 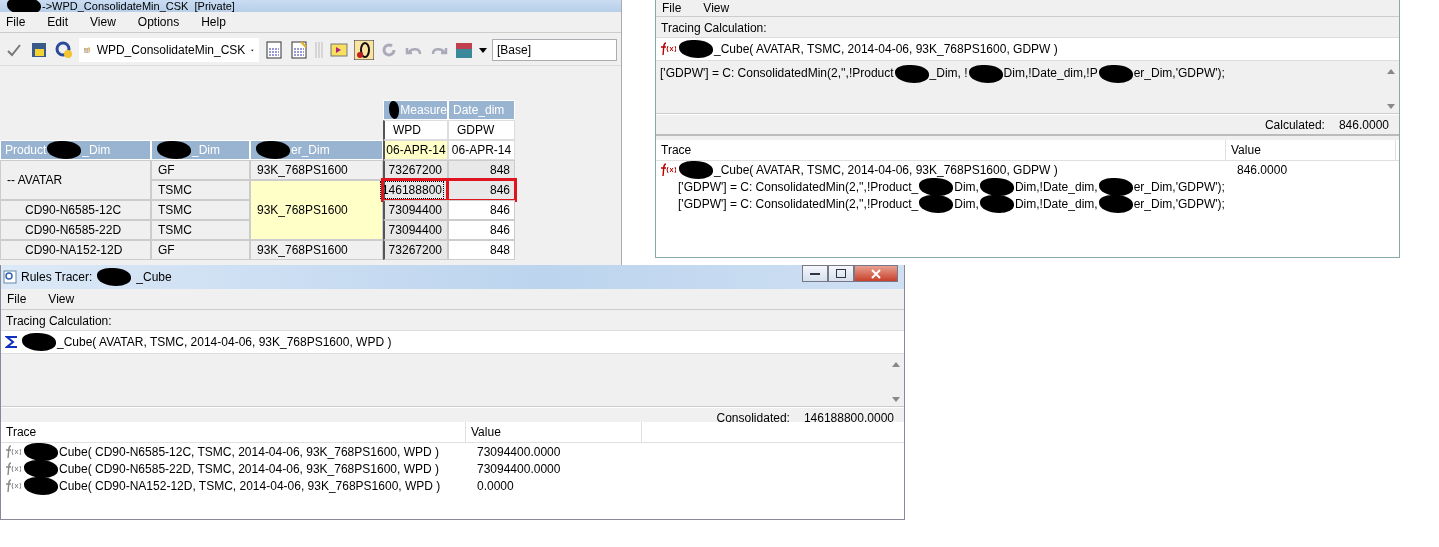 What do you see at coordinates (138, 6) in the screenshot?
I see `window-title: ->WPD_ConsolidateMin_CSK [Private]` at bounding box center [138, 6].